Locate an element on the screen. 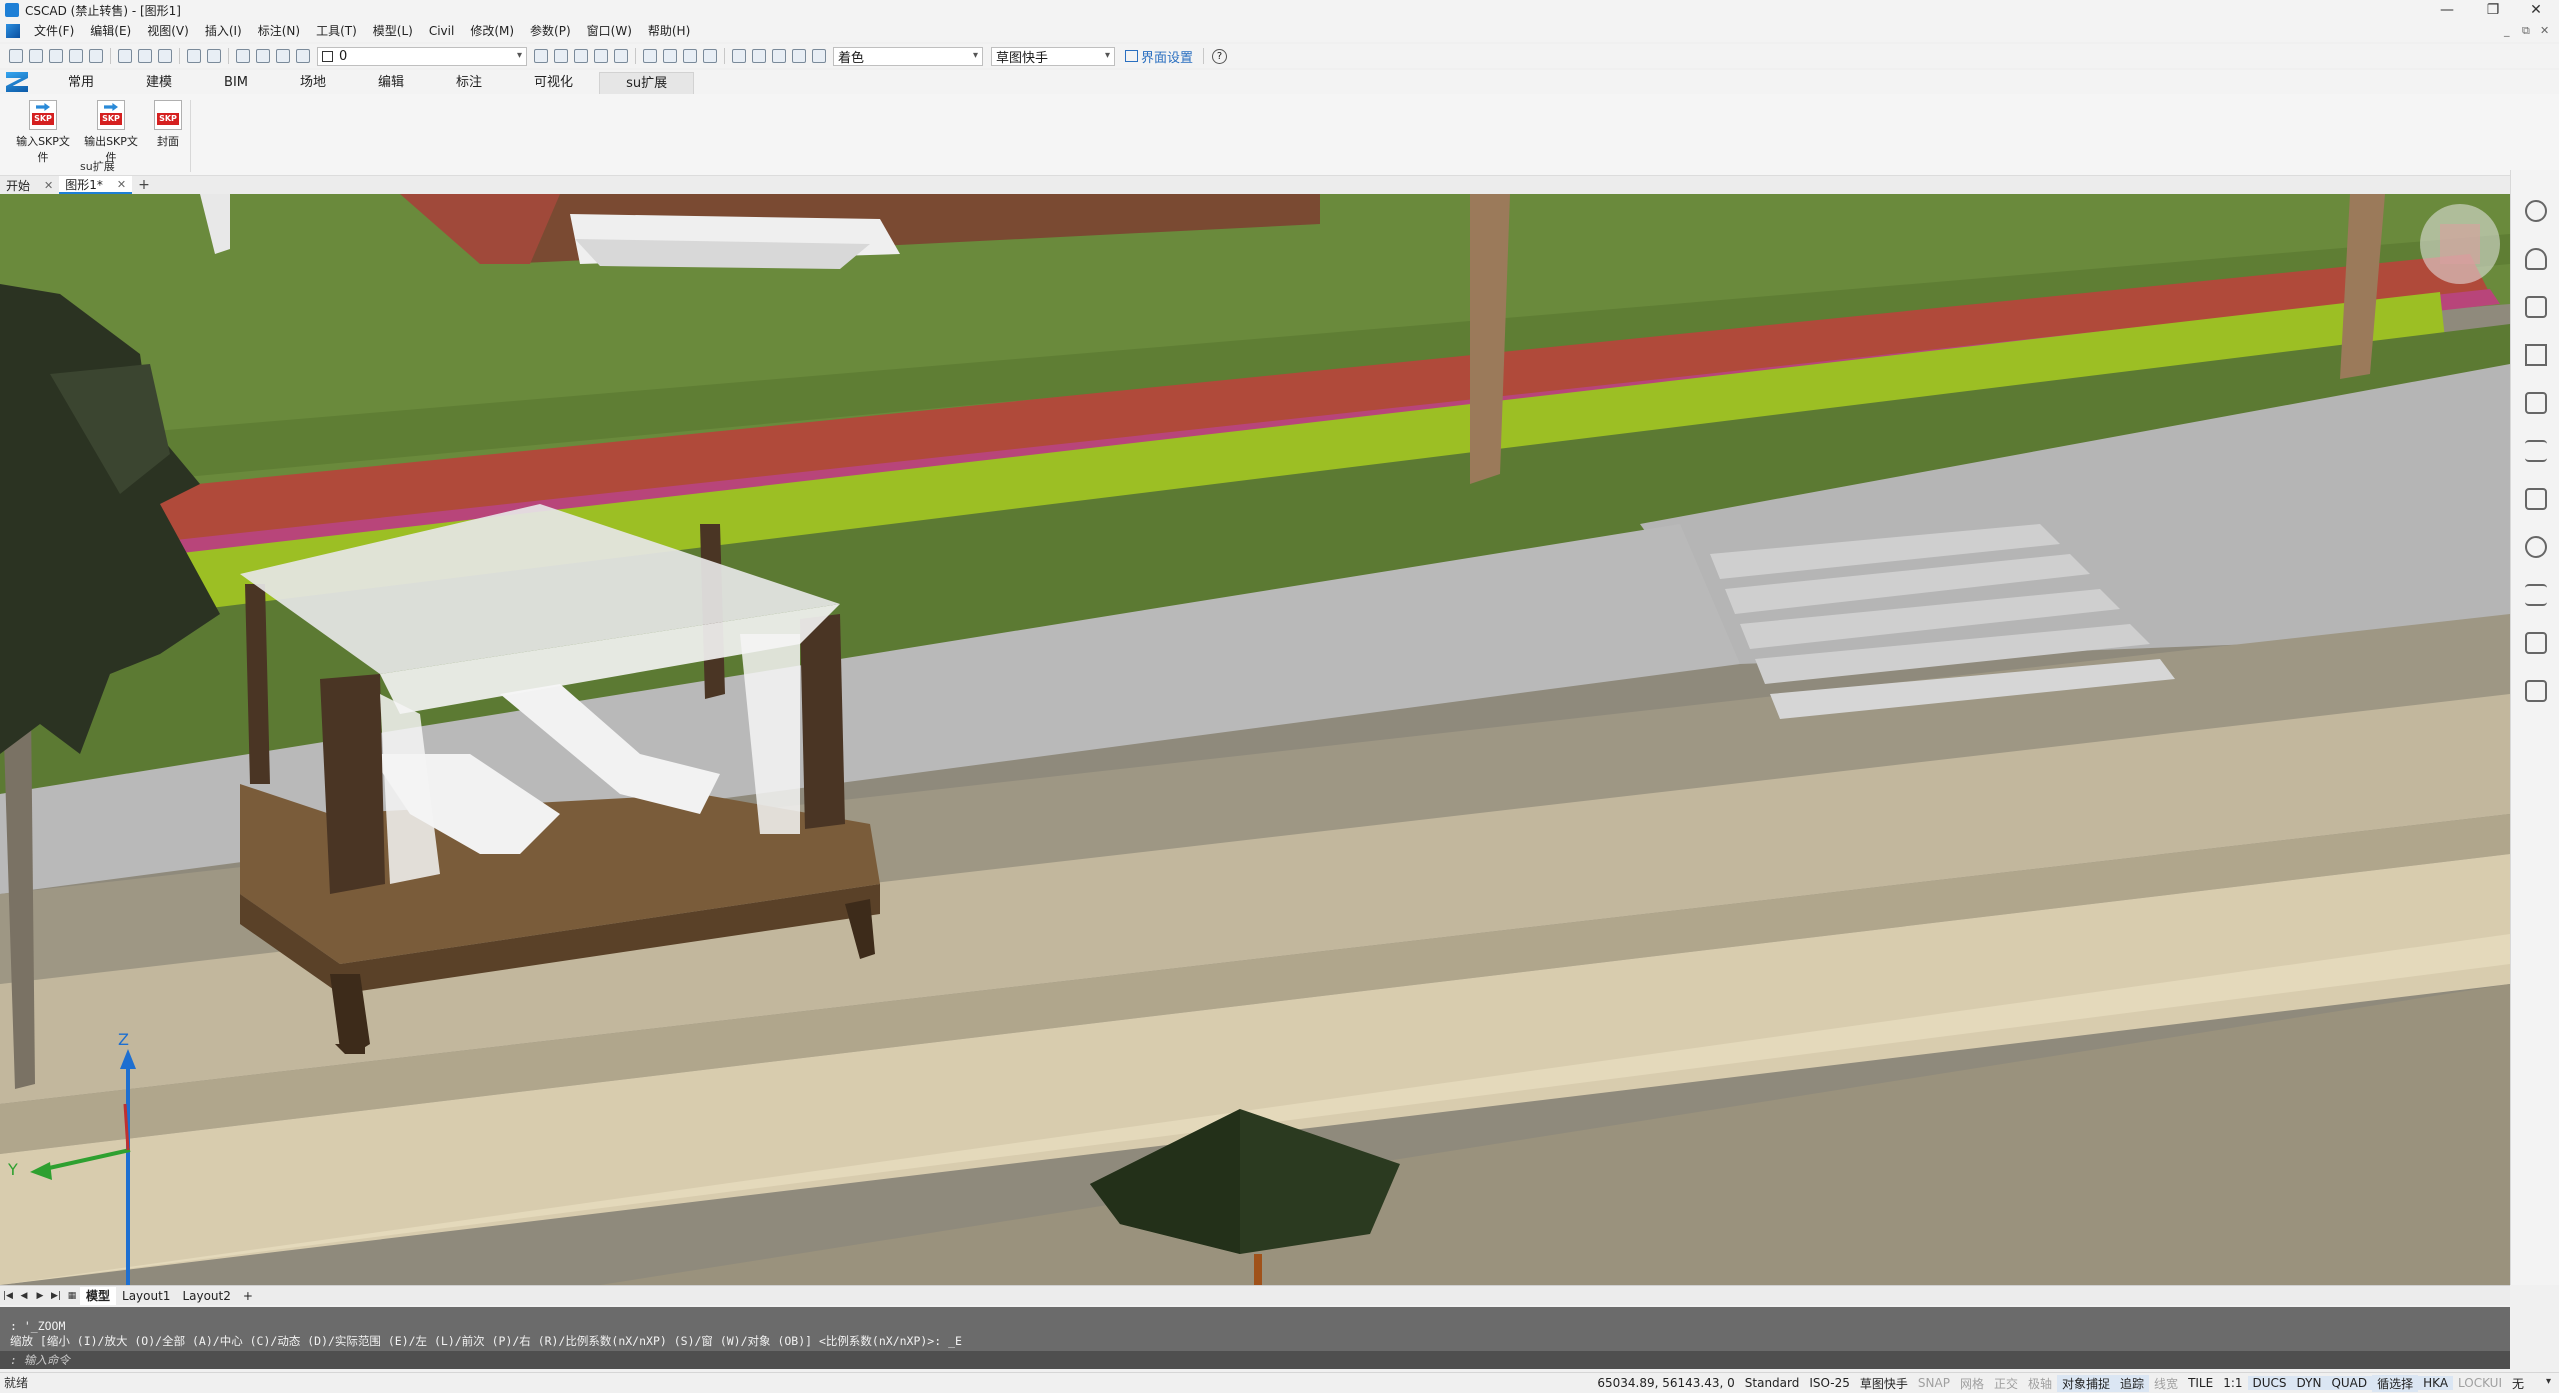  menu-file: 文件(F) is located at coordinates (54, 31).